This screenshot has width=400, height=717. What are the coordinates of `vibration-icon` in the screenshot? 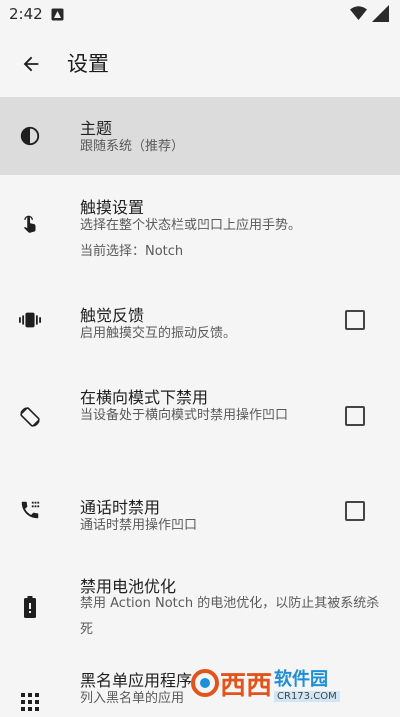 It's located at (30, 320).